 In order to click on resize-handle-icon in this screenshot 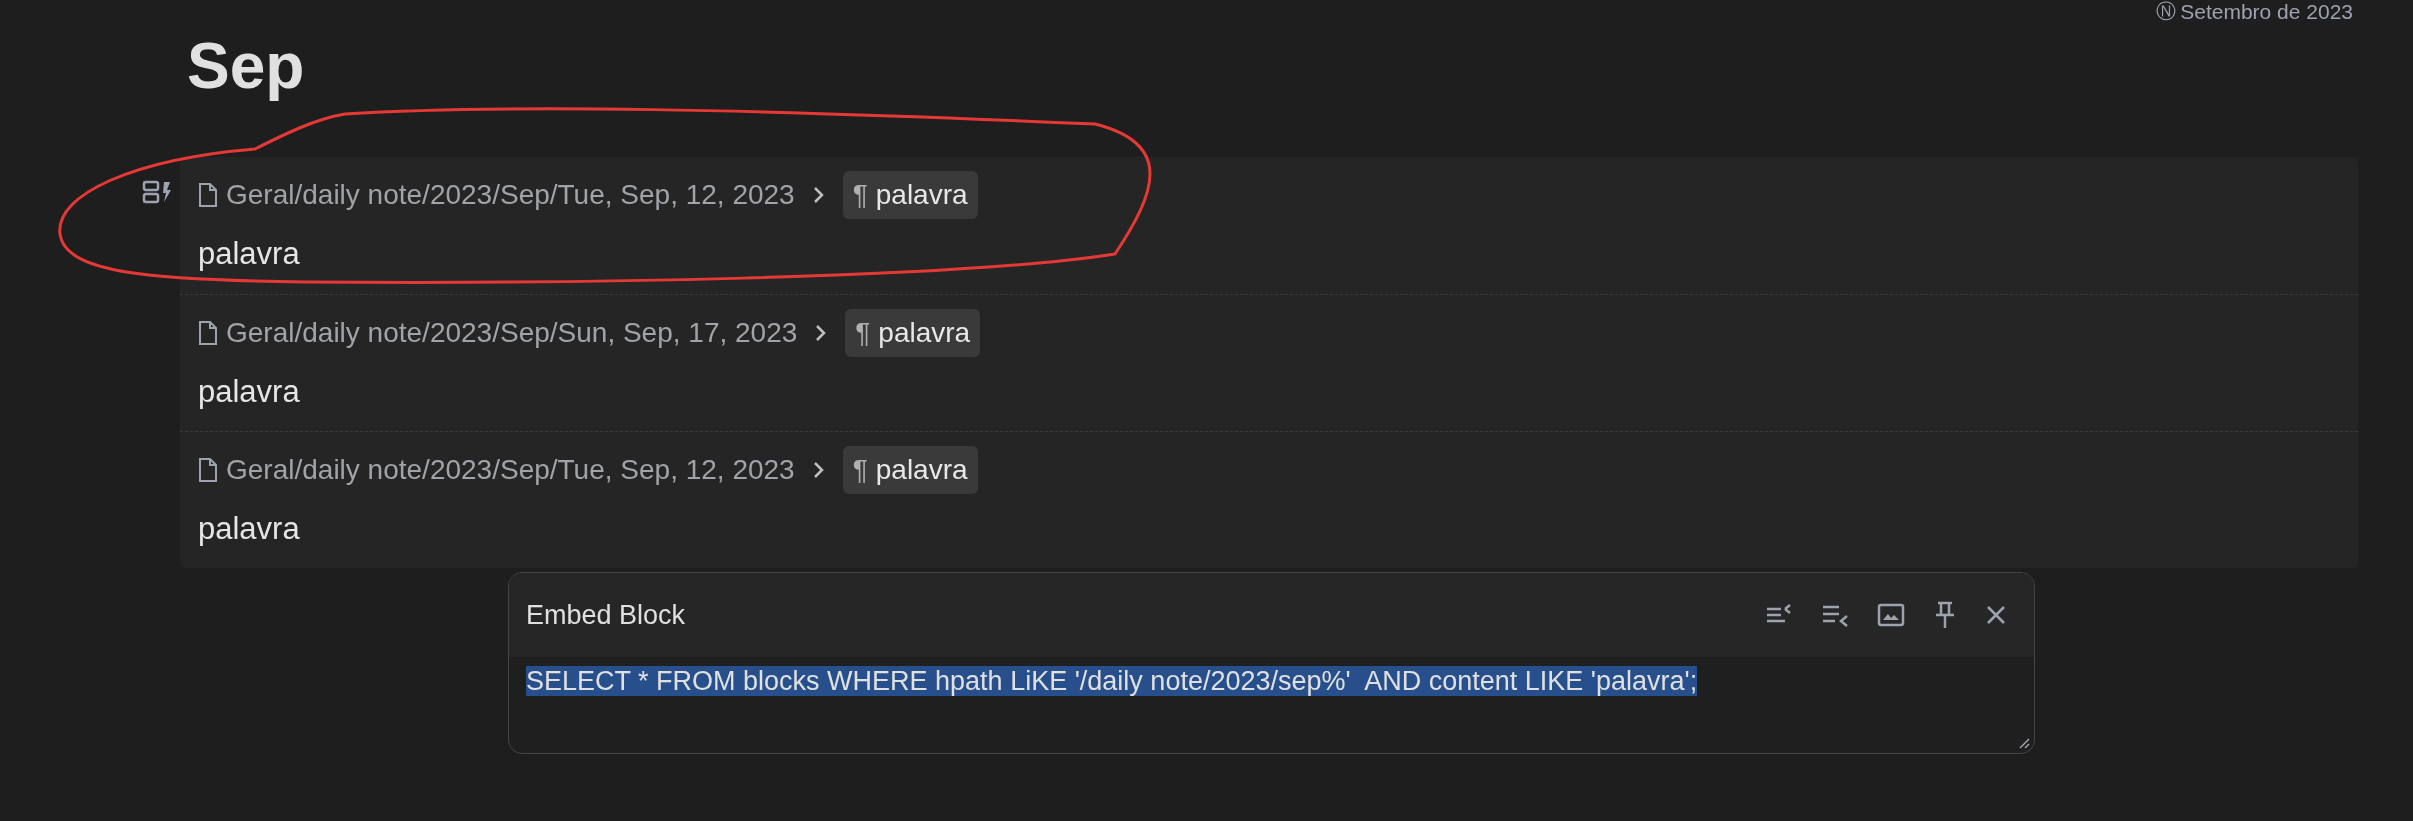, I will do `click(2024, 743)`.